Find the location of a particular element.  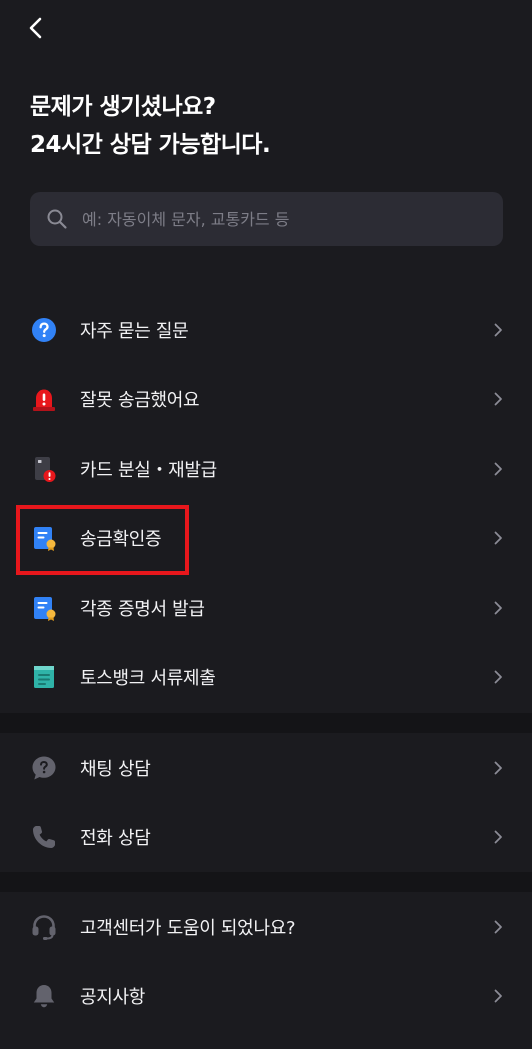

menu-item-label: 채팅 상담 is located at coordinates (115, 769).